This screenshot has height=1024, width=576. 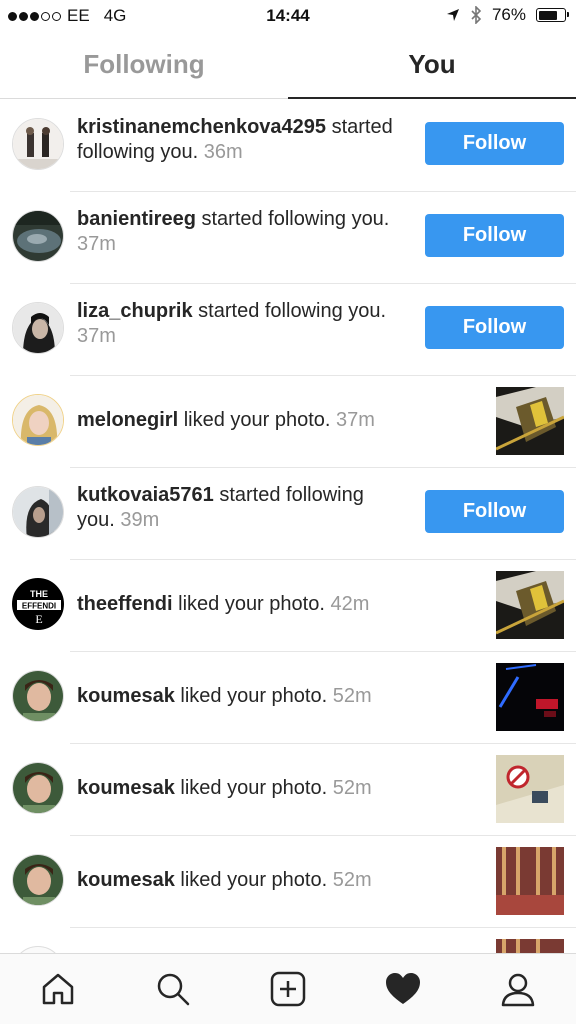 What do you see at coordinates (173, 989) in the screenshot?
I see `search-icon` at bounding box center [173, 989].